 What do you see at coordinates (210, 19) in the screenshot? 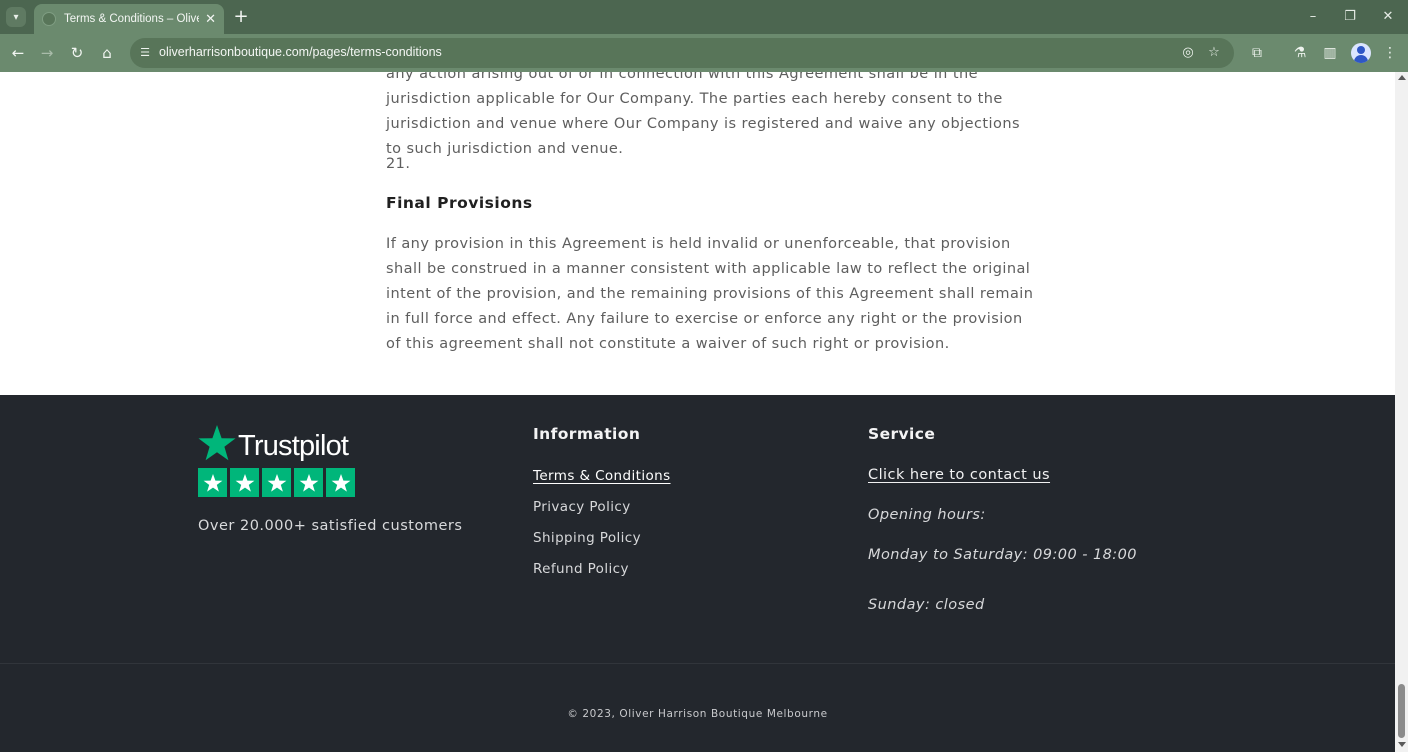
I see `close-tab-icon: ✕` at bounding box center [210, 19].